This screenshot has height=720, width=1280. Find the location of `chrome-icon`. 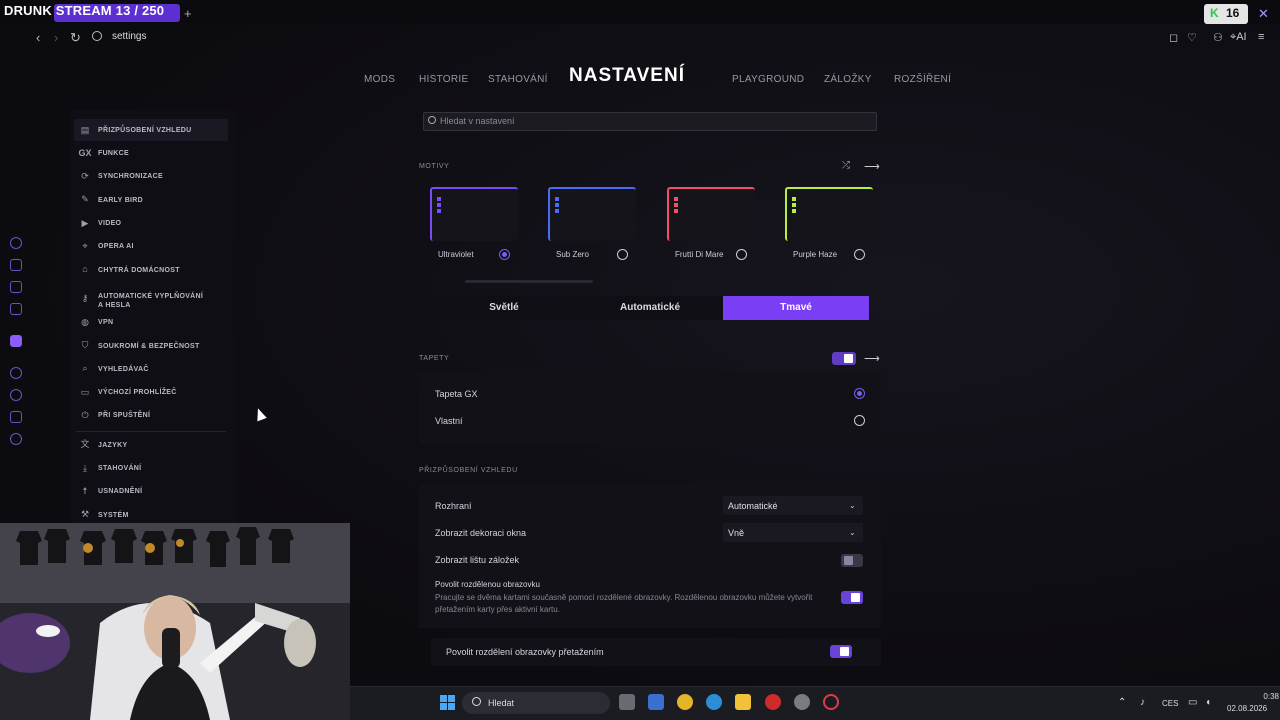

chrome-icon is located at coordinates (685, 702).